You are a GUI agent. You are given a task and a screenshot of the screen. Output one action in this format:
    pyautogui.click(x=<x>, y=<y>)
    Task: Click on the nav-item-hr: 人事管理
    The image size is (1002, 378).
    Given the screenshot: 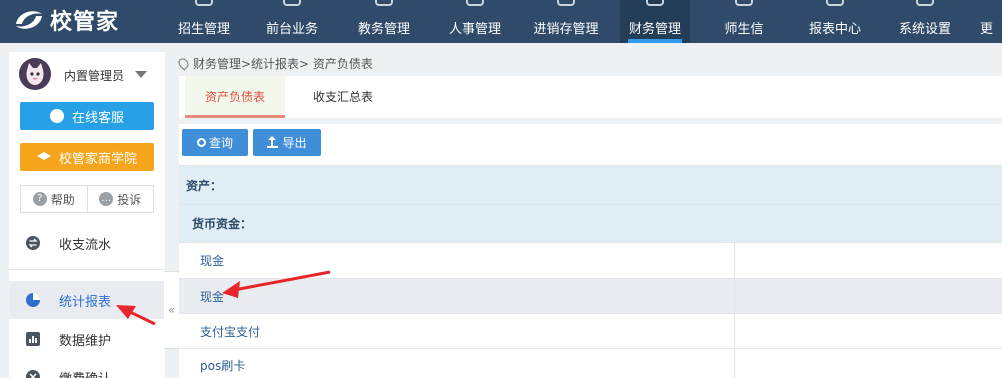 What is the action you would take?
    pyautogui.click(x=475, y=21)
    